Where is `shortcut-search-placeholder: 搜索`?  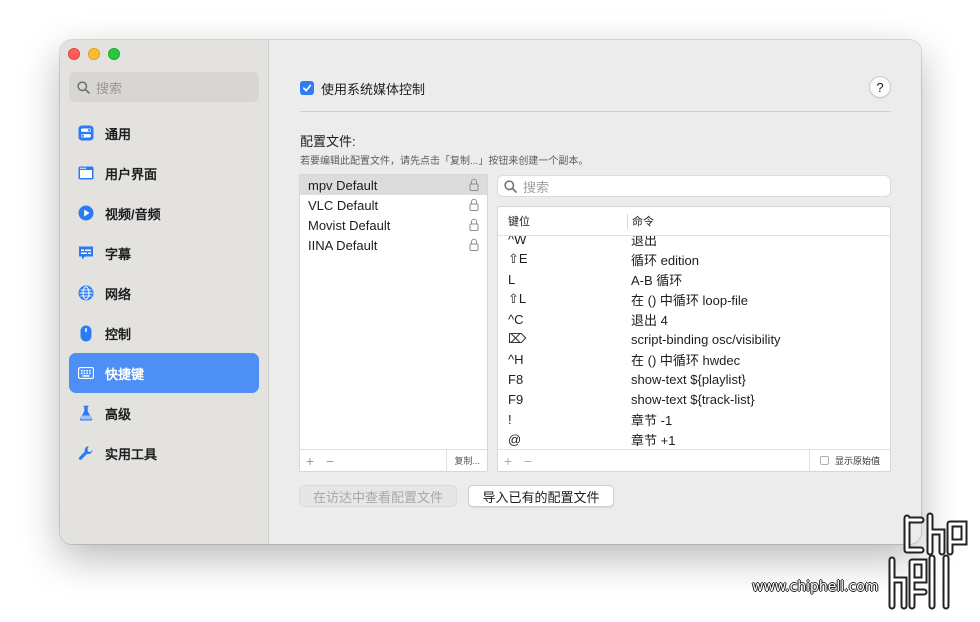 shortcut-search-placeholder: 搜索 is located at coordinates (536, 187).